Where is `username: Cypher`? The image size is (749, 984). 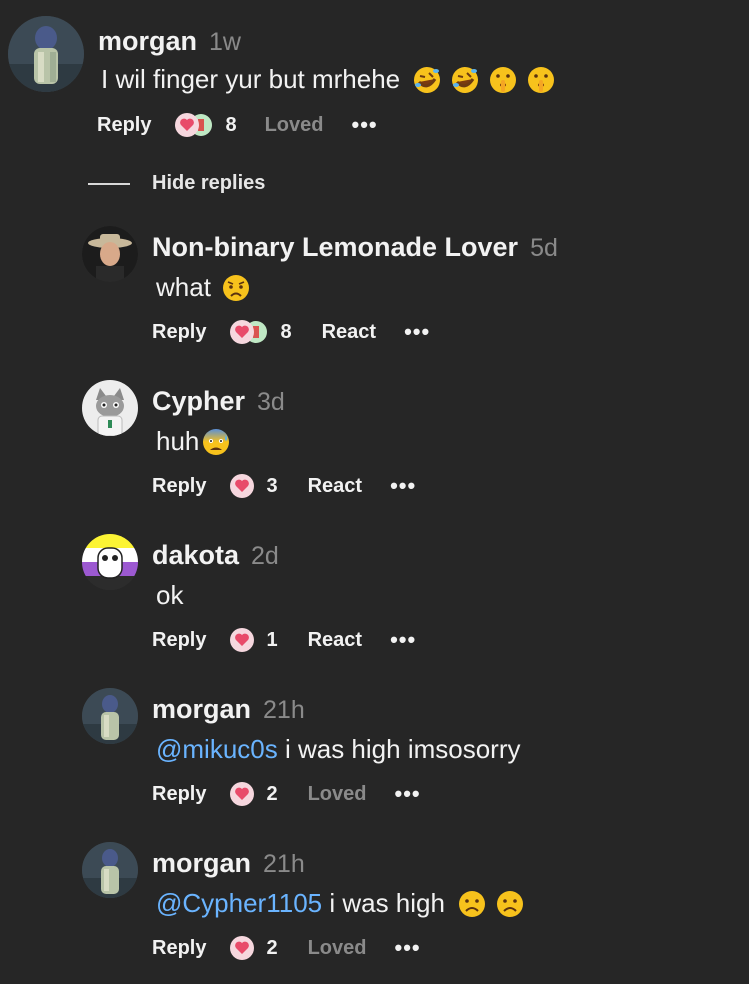
username: Cypher is located at coordinates (198, 401).